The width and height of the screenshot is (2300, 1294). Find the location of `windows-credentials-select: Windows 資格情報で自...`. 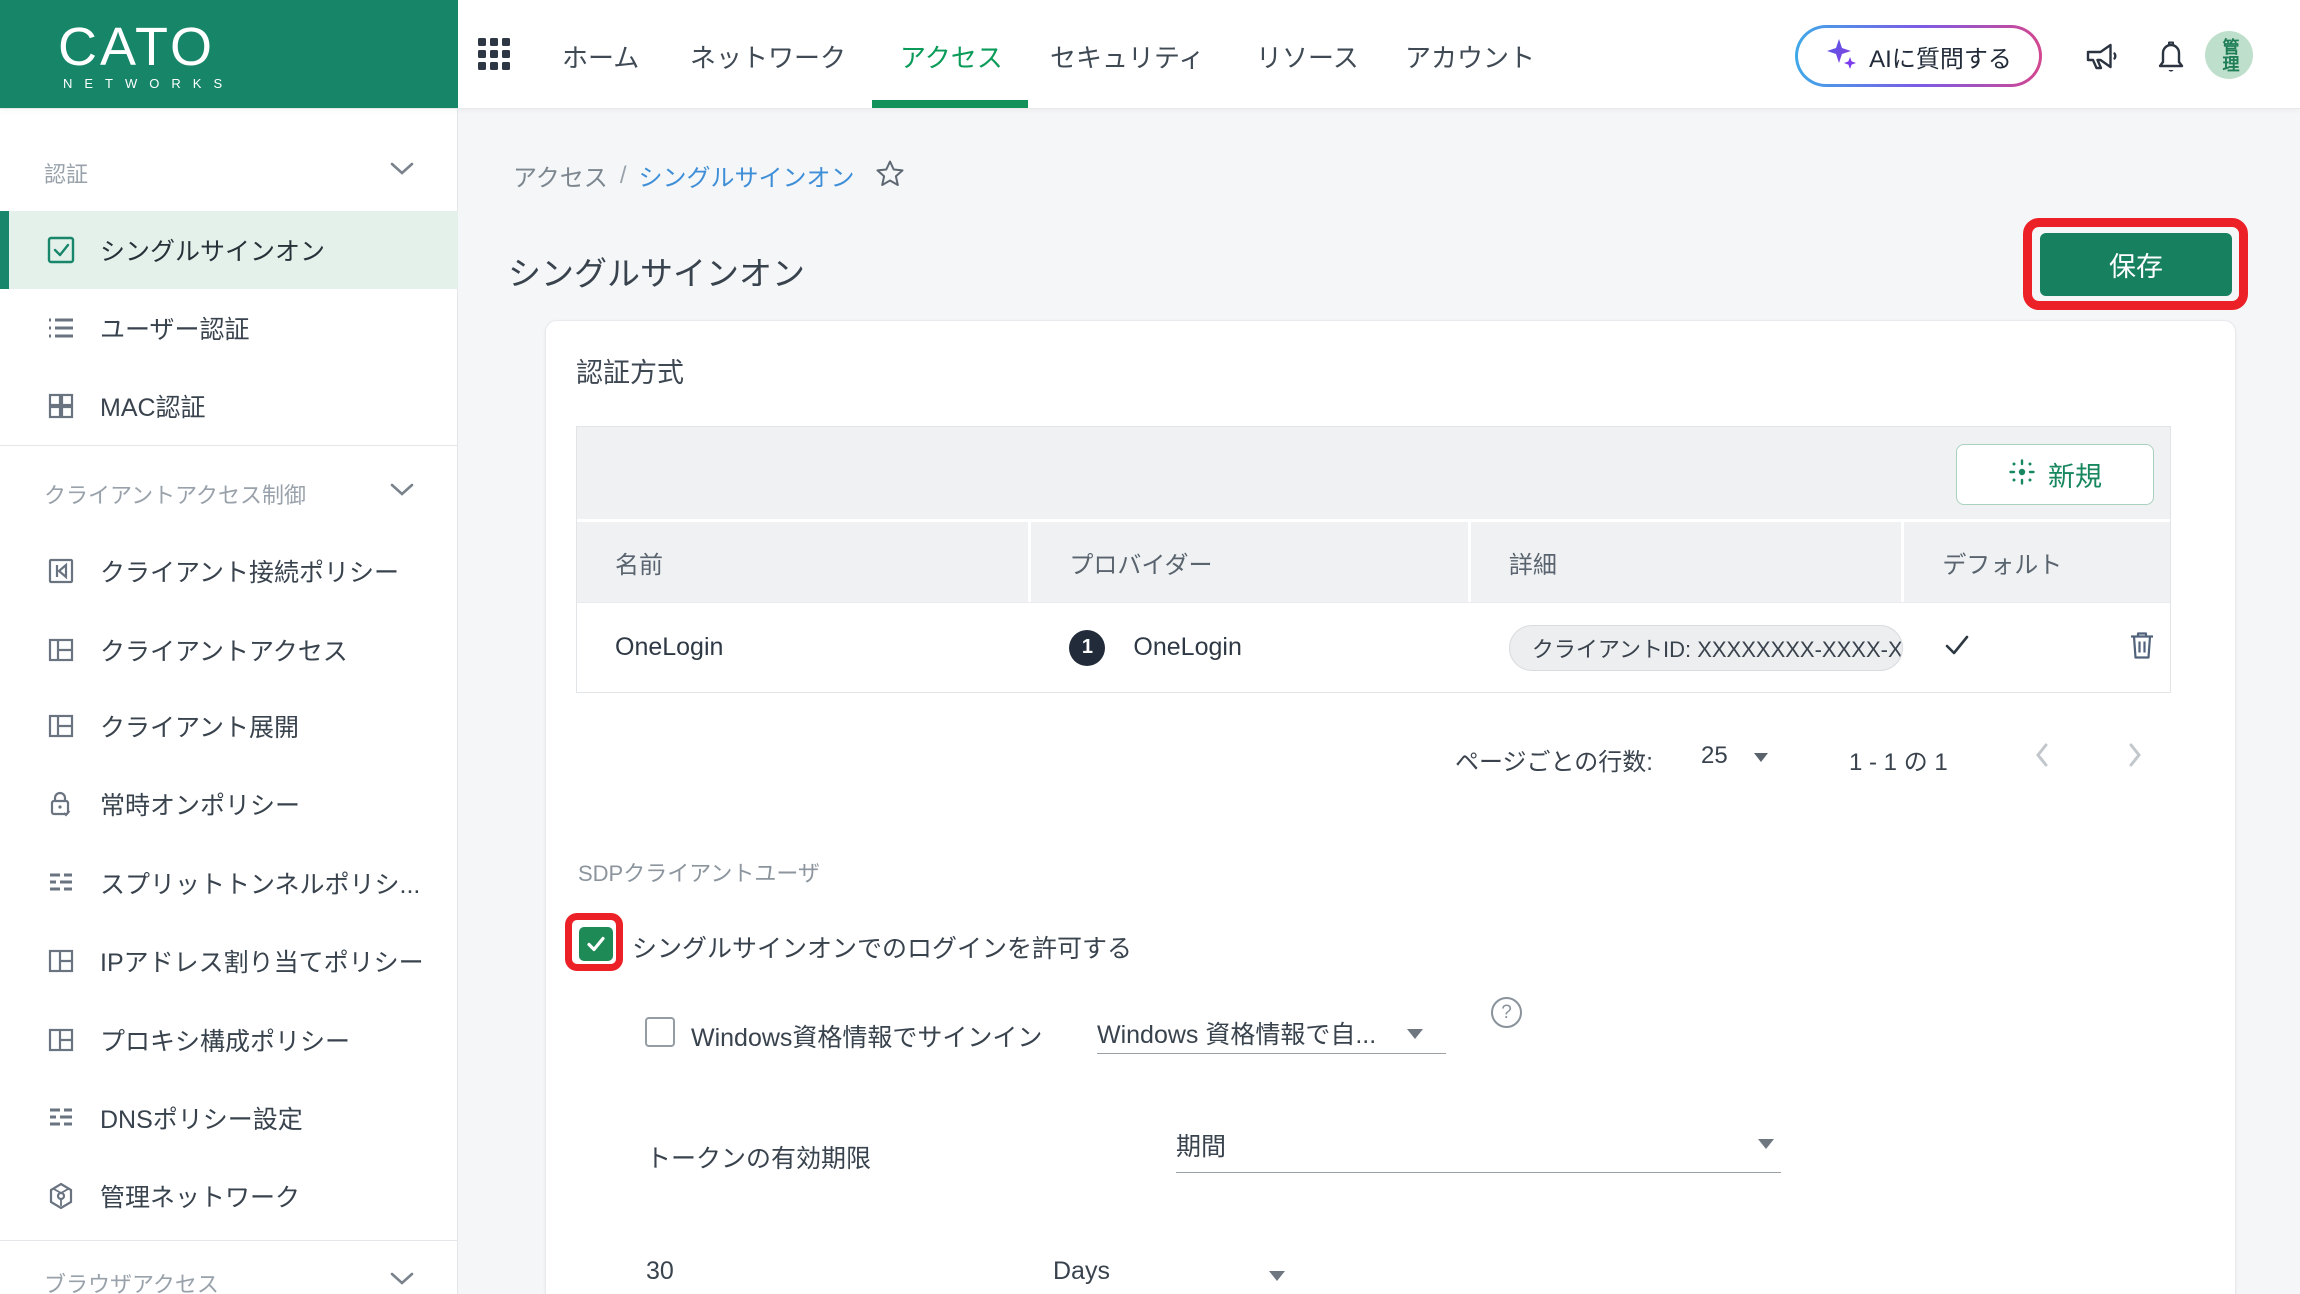

windows-credentials-select: Windows 資格情報で自... is located at coordinates (1236, 1033).